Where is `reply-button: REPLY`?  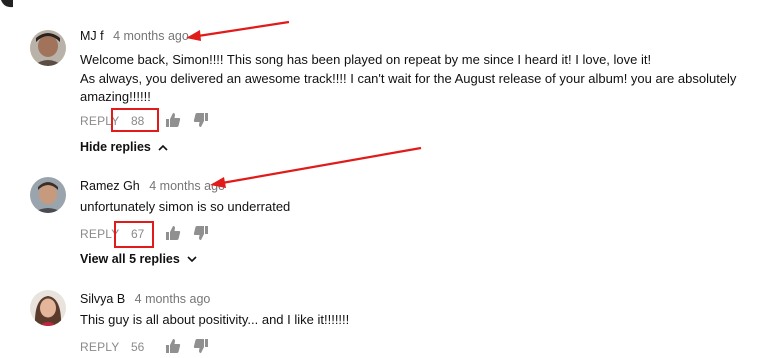 reply-button: REPLY is located at coordinates (99, 347).